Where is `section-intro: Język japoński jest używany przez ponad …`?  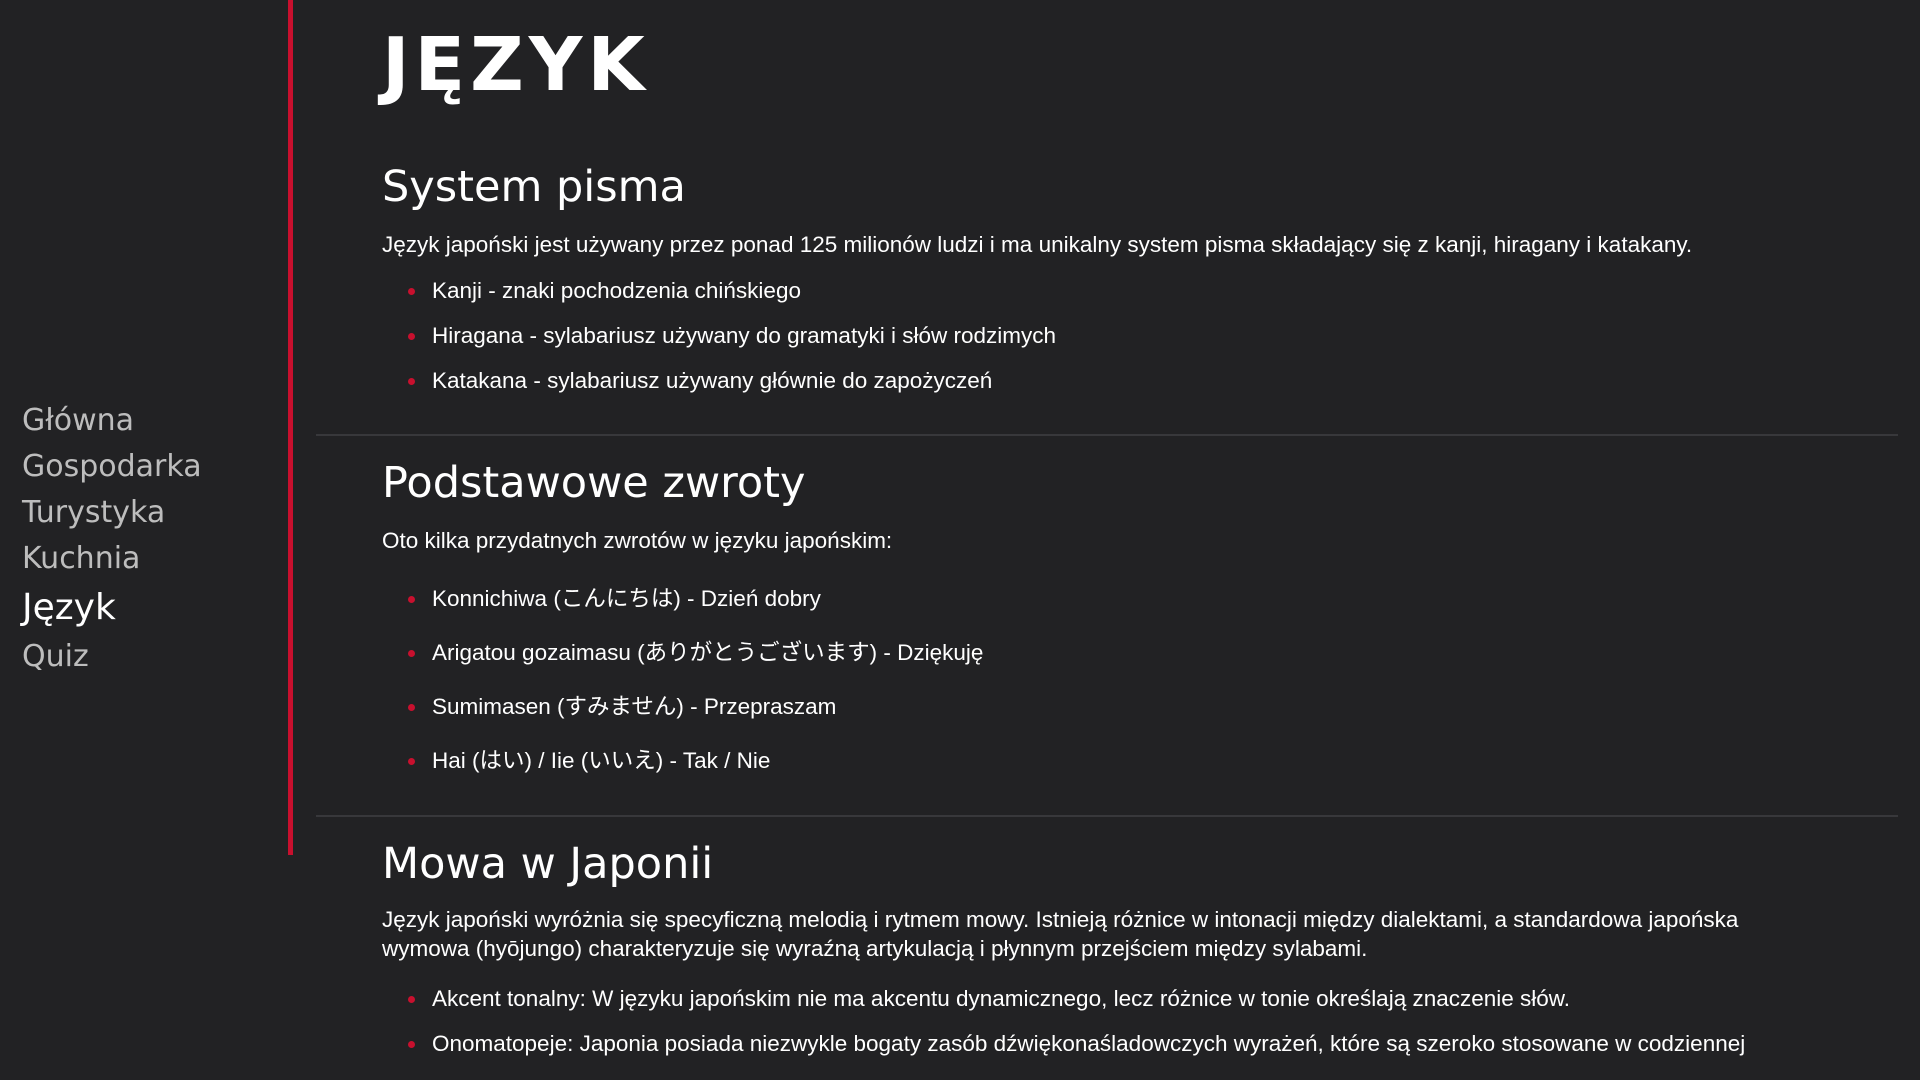
section-intro: Język japoński jest używany przez ponad … is located at coordinates (1037, 244).